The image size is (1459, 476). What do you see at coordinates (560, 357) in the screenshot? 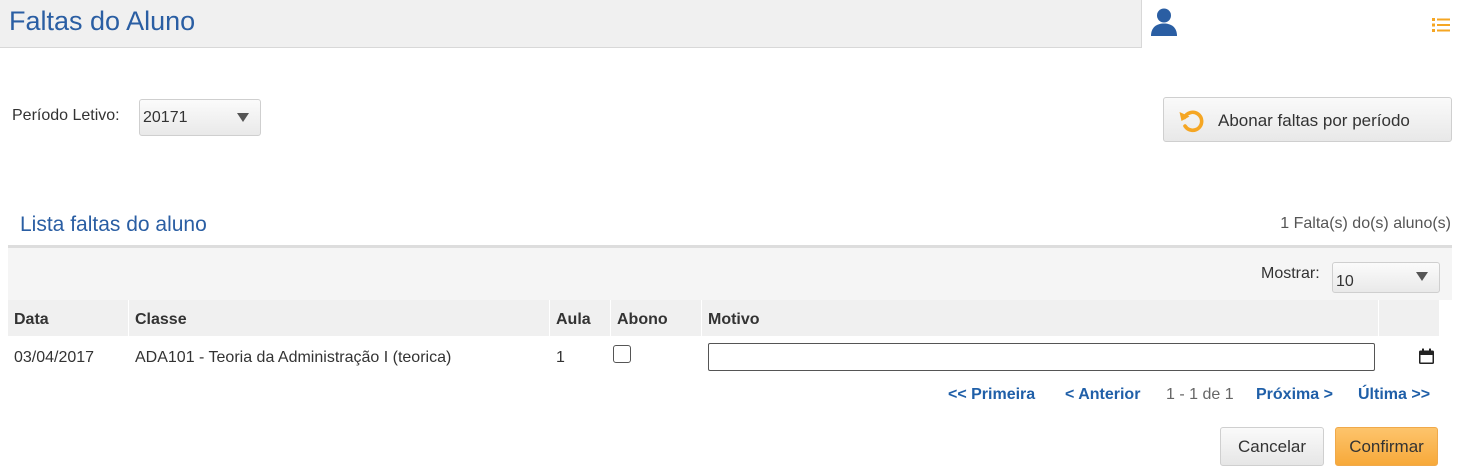
I see `cell-aula: 1` at bounding box center [560, 357].